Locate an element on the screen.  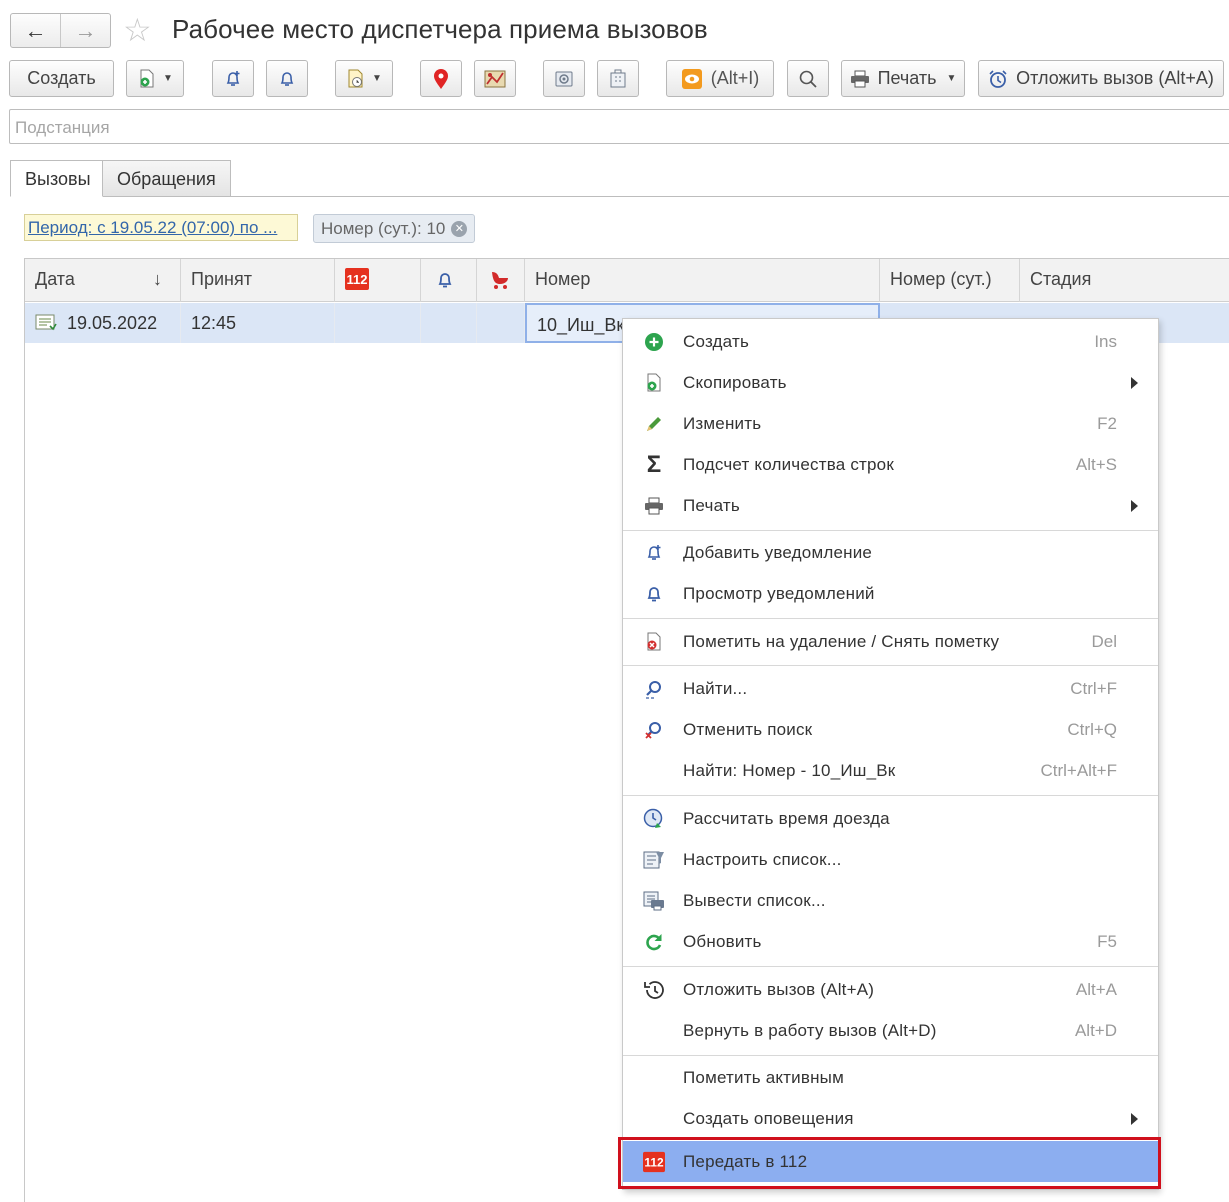
route-map-button is located at coordinates (495, 78).